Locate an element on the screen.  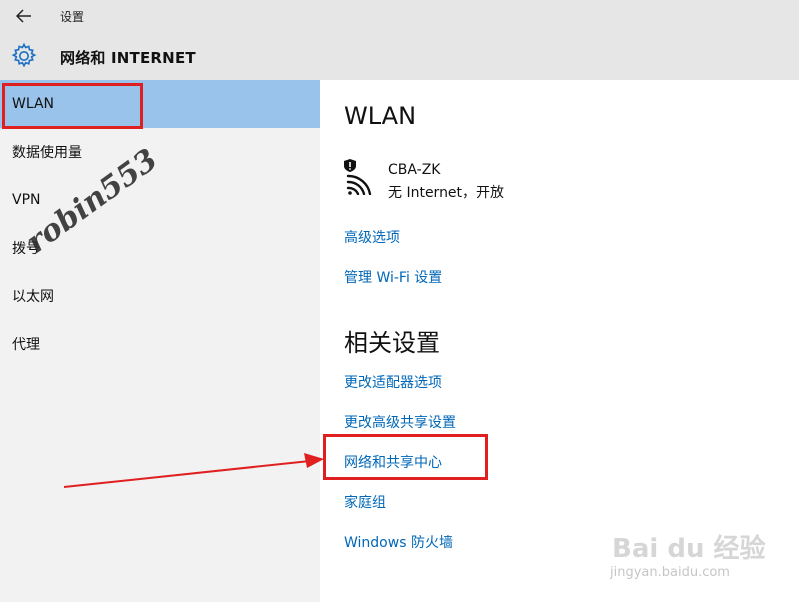
sidebar-item-proxy: 代理 is located at coordinates (160, 344).